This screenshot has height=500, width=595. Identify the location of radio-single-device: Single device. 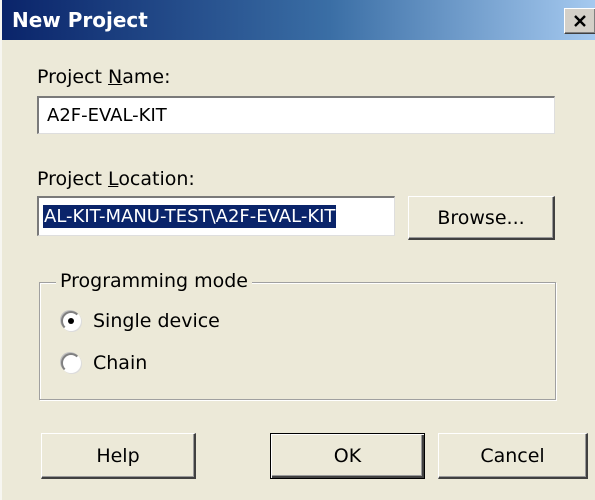
(140, 321).